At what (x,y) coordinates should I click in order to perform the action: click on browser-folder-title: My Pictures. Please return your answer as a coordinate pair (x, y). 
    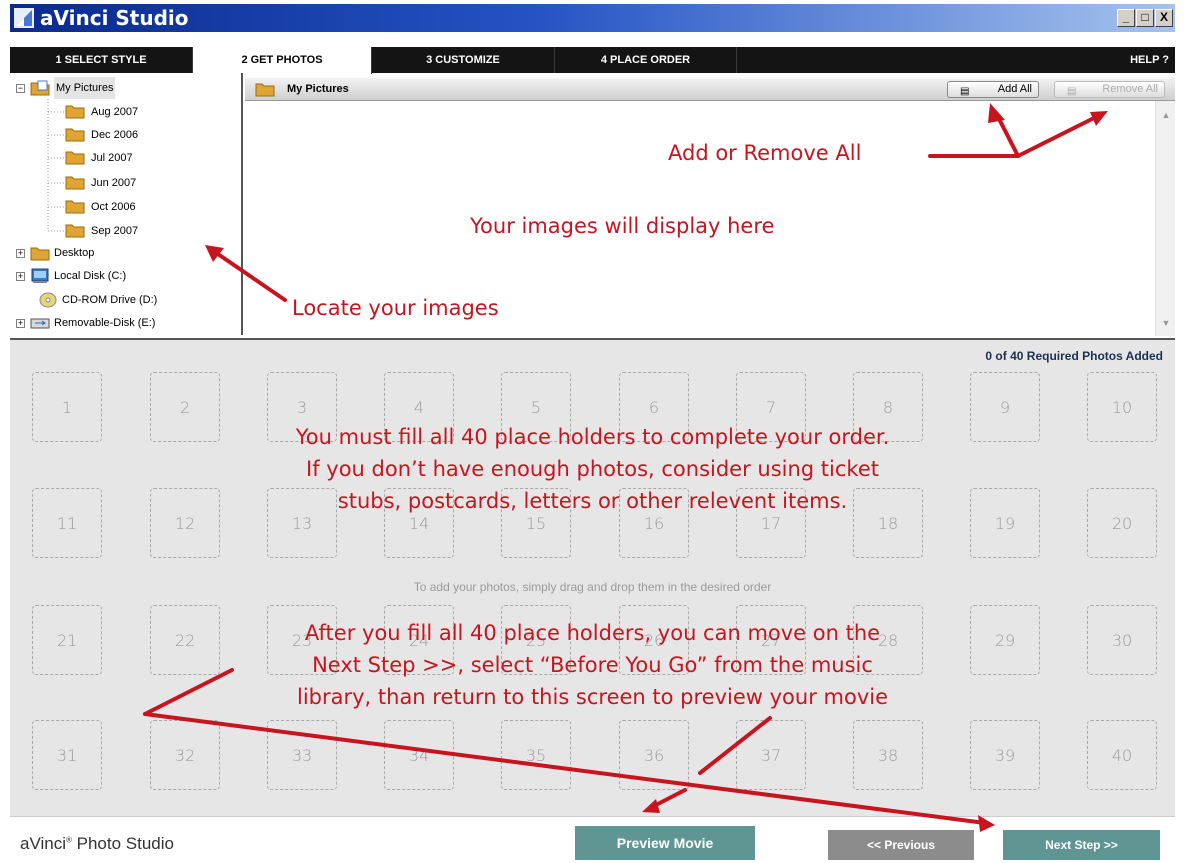
    Looking at the image, I should click on (318, 89).